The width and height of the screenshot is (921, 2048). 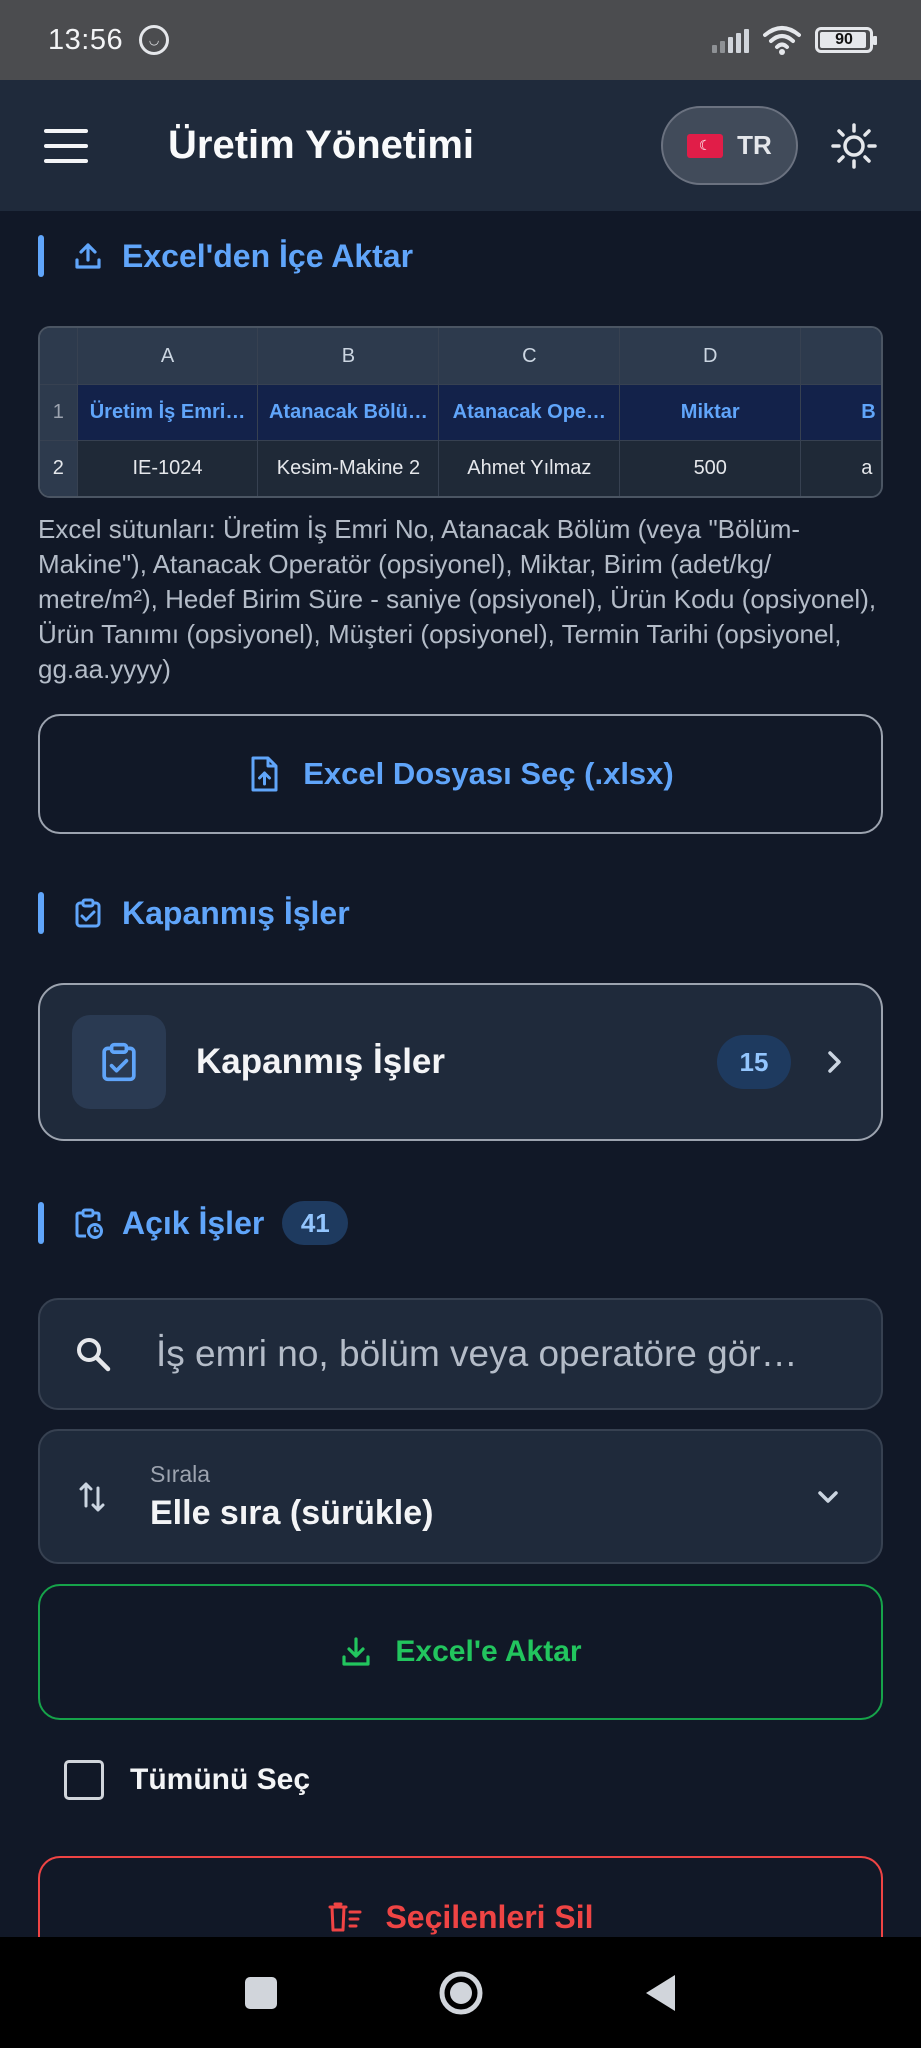 I want to click on status-bar: 13:56 ◡ 90, so click(x=460, y=40).